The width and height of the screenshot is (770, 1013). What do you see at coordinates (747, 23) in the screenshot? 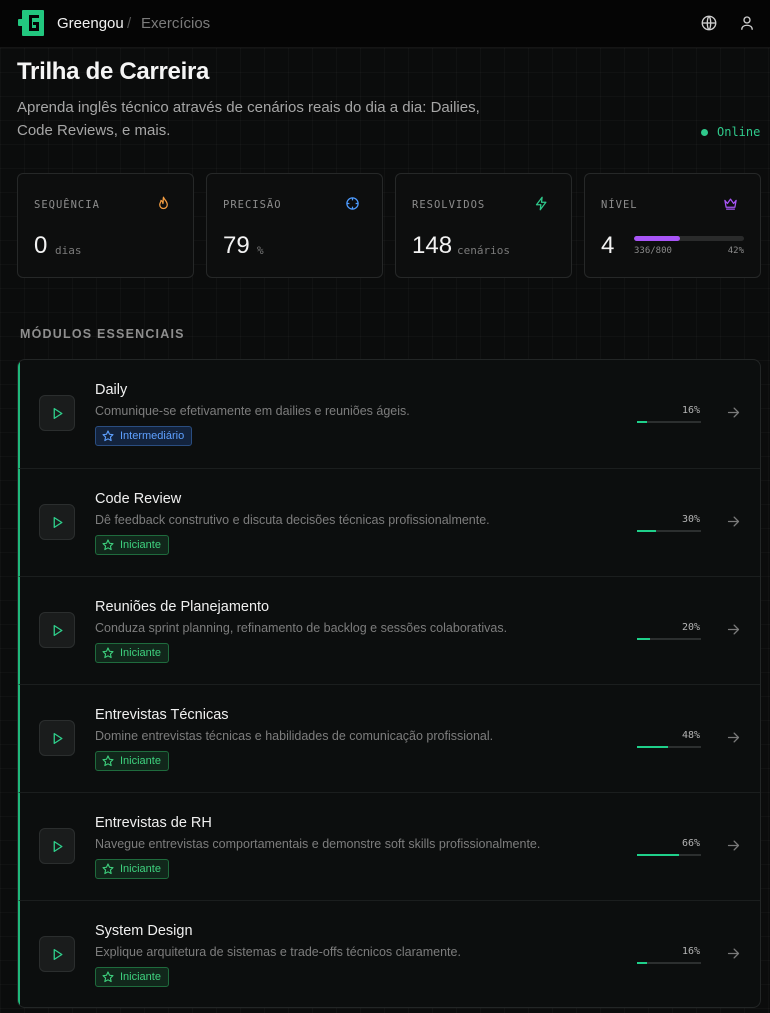
I see `user-icon` at bounding box center [747, 23].